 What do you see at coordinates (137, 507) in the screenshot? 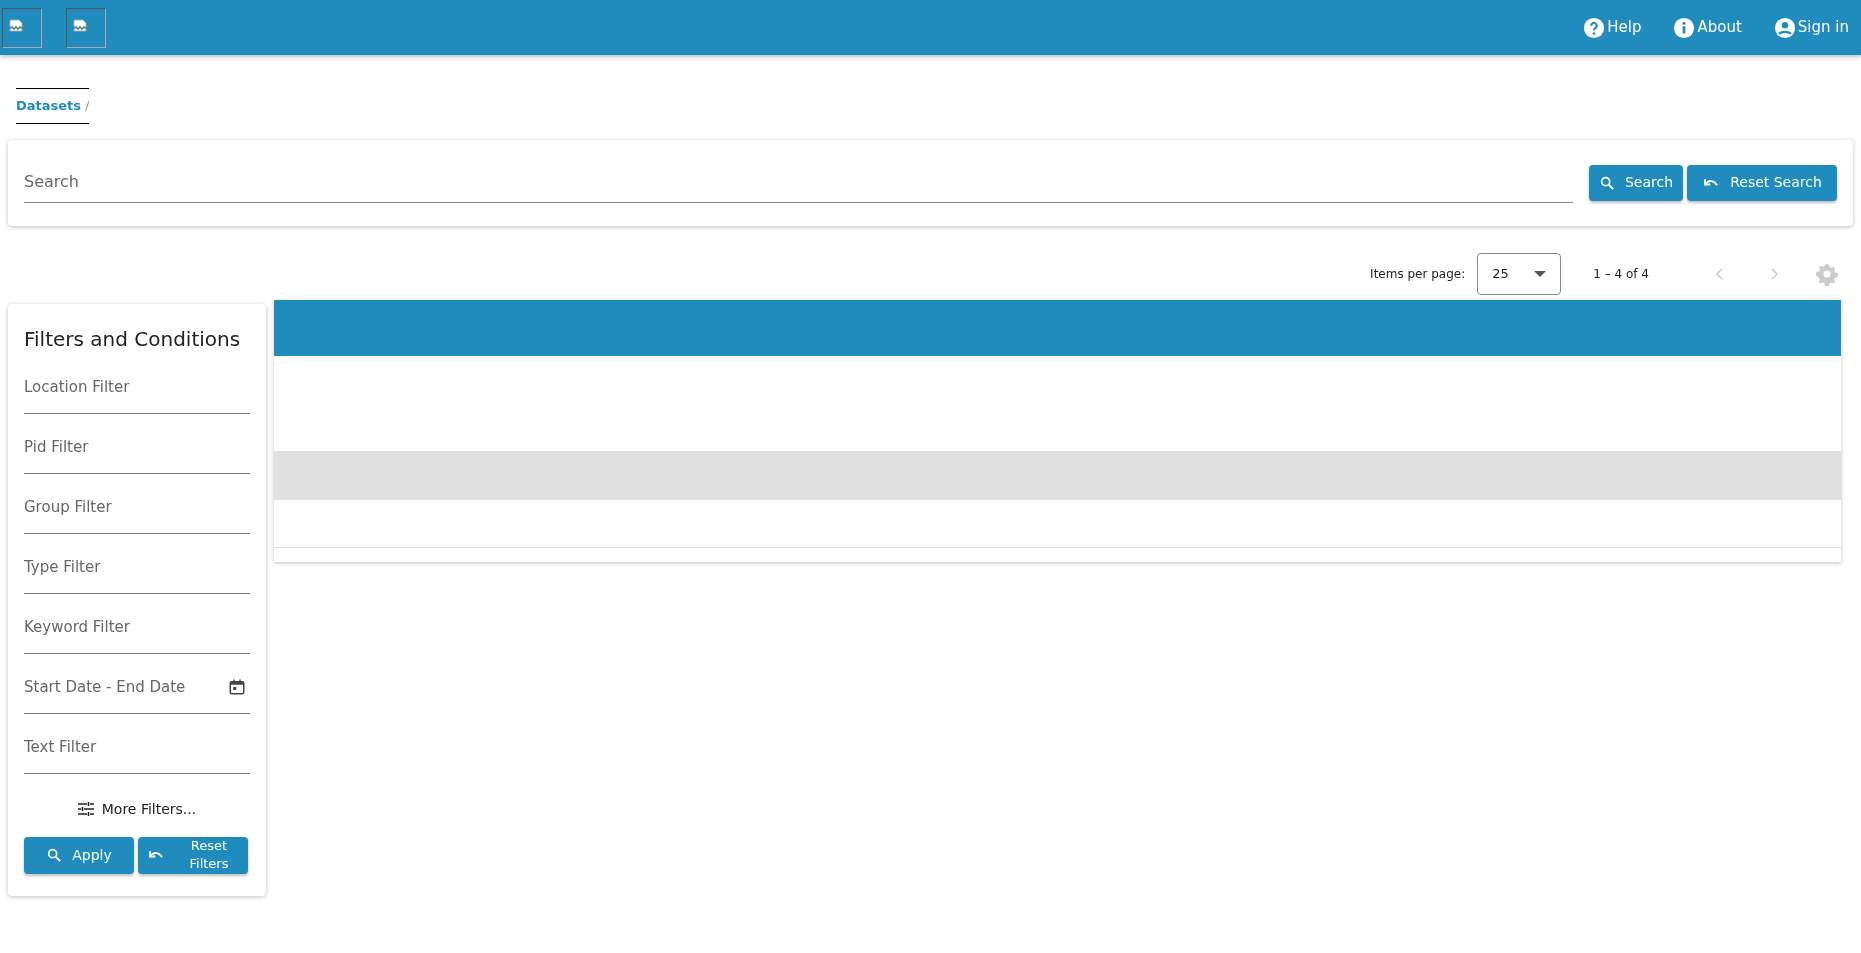
I see `filter-field: Group Filter` at bounding box center [137, 507].